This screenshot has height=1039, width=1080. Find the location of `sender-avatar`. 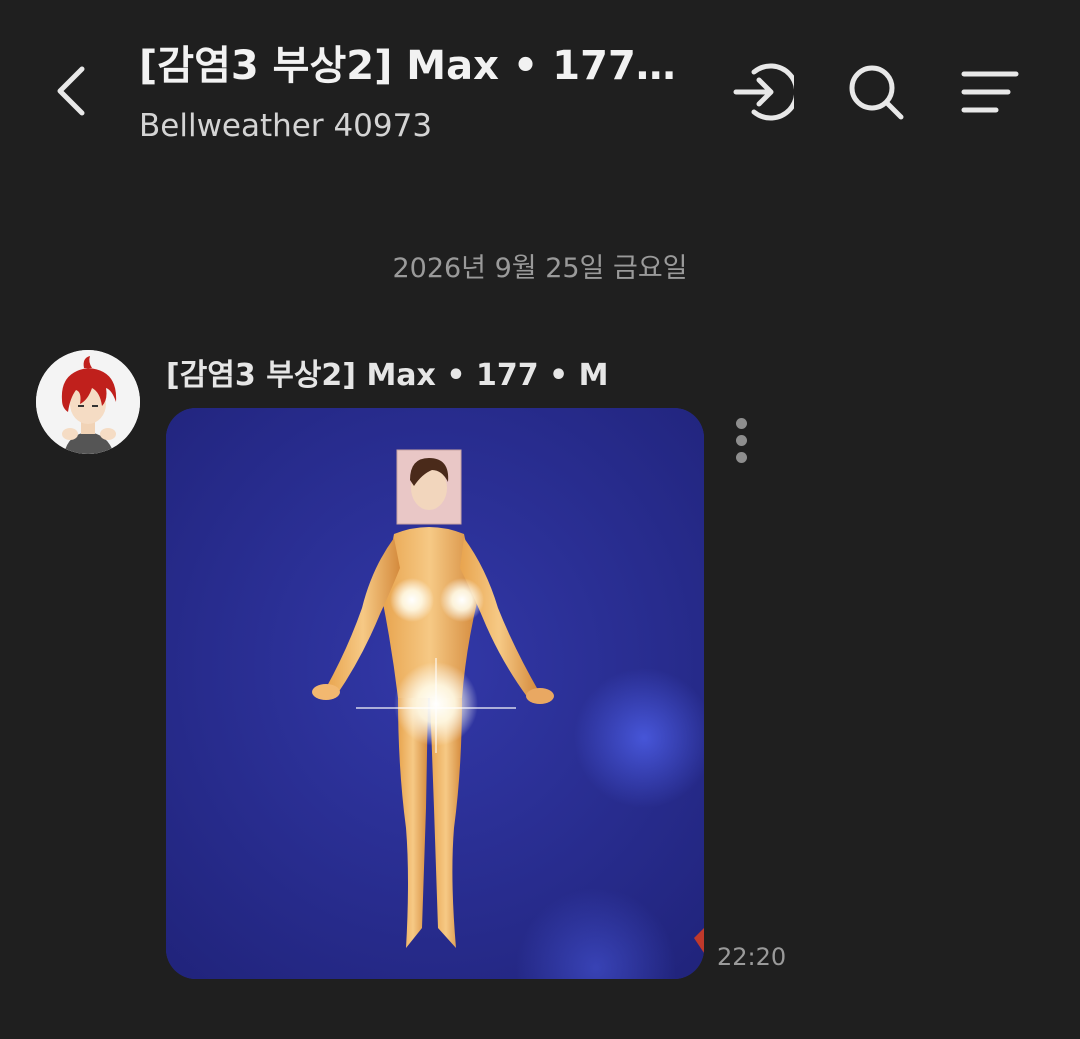

sender-avatar is located at coordinates (88, 402).